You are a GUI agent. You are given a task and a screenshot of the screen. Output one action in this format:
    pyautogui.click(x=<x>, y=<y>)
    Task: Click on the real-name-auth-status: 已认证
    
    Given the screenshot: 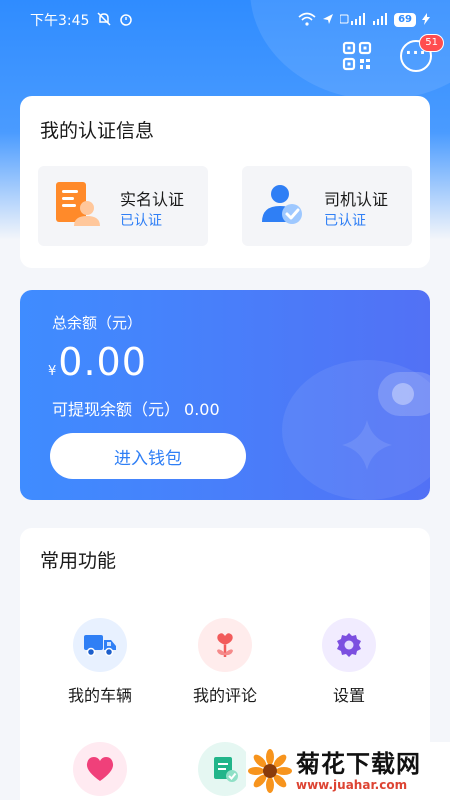 What is the action you would take?
    pyautogui.click(x=141, y=221)
    